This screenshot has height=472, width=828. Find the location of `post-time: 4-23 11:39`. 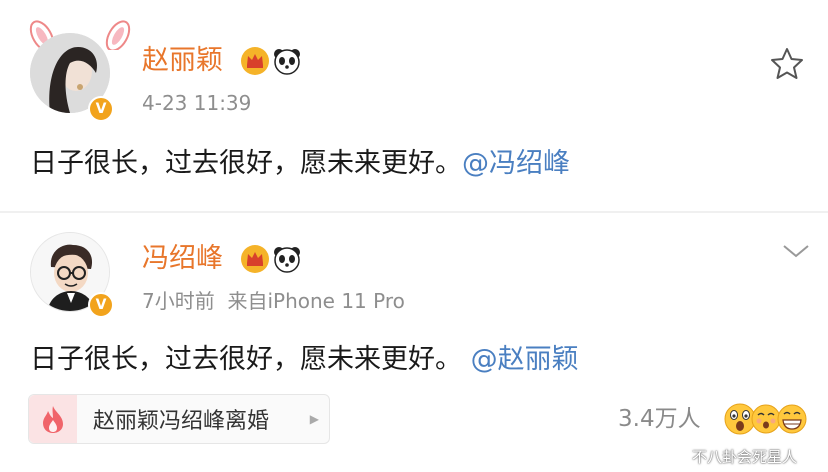

post-time: 4-23 11:39 is located at coordinates (197, 103).